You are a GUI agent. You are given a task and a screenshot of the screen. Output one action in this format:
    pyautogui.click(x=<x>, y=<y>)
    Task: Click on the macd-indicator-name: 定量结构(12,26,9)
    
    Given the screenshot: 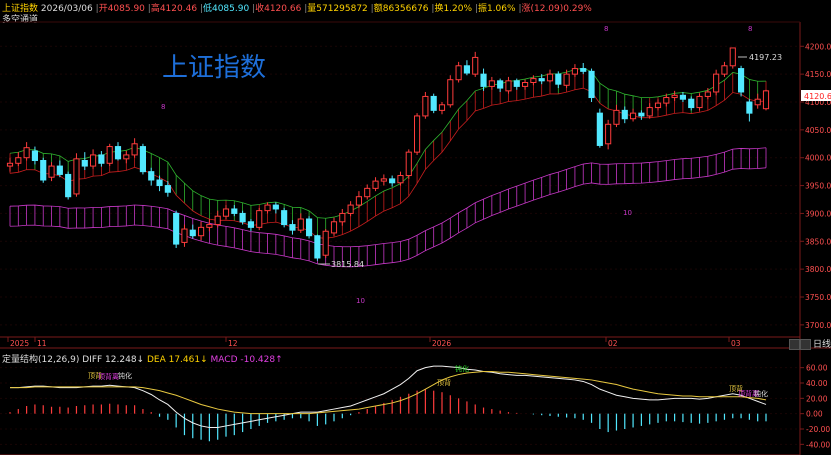 What is the action you would take?
    pyautogui.click(x=40, y=360)
    